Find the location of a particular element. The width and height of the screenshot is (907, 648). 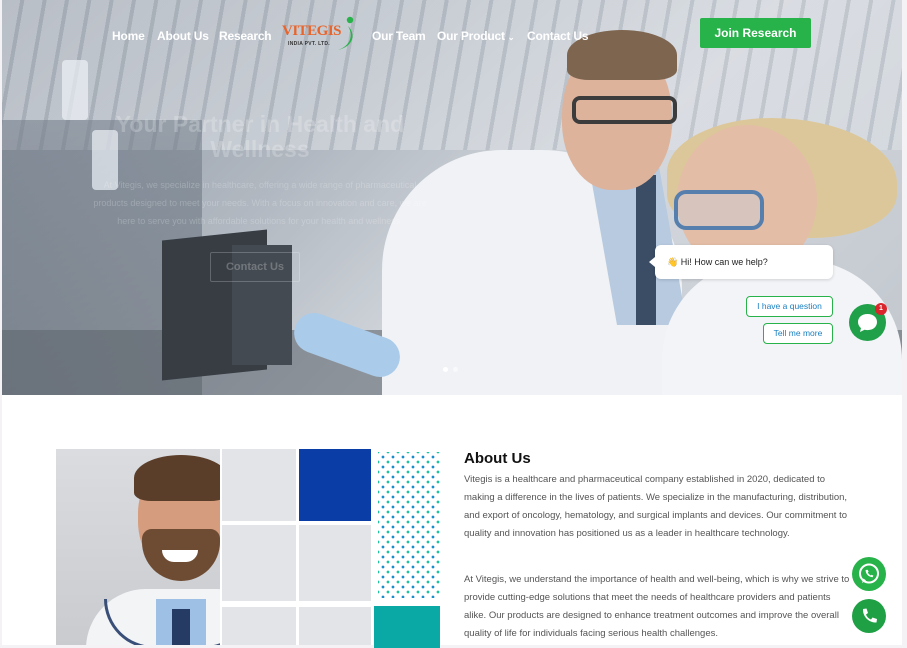

whatsapp-button is located at coordinates (869, 574).